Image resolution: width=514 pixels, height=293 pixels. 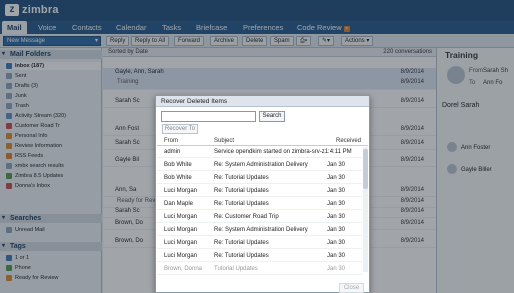 I want to click on dialog-title: Recover Deleted Items, so click(x=262, y=101).